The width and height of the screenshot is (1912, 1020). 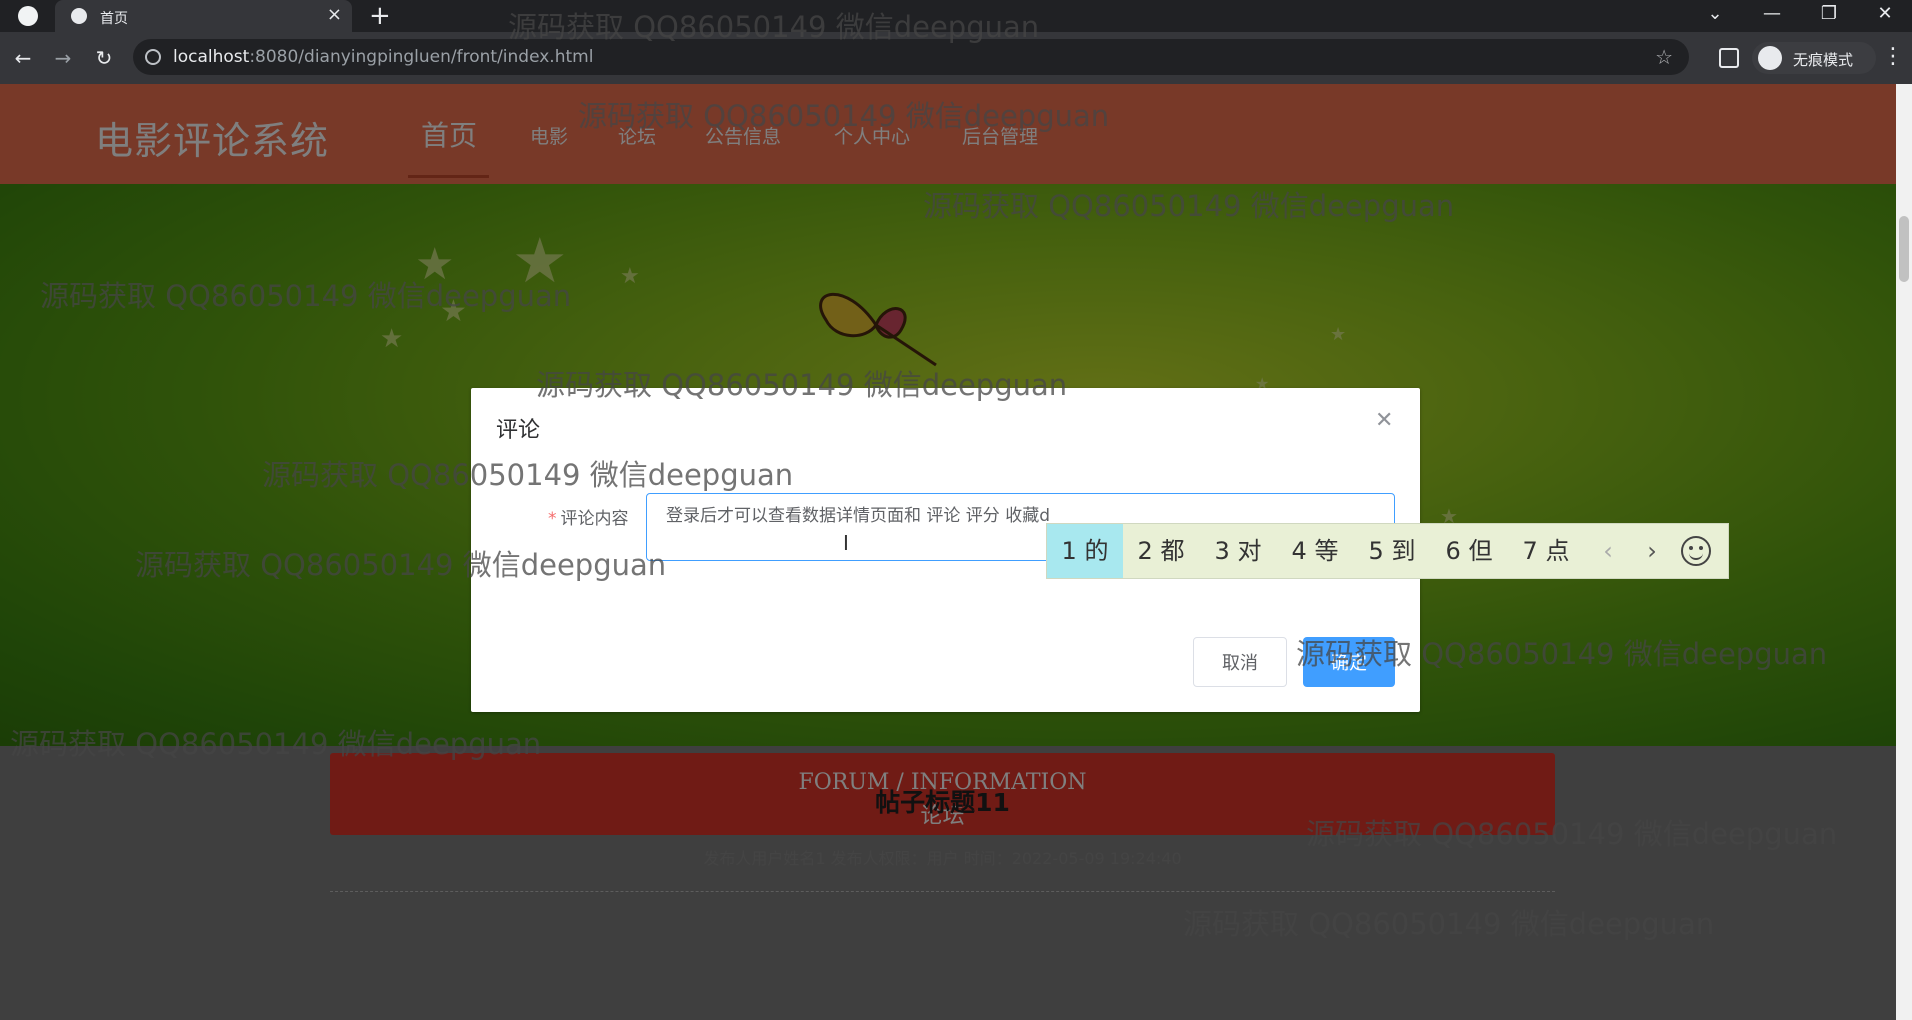 I want to click on browser-profile-icon, so click(x=28, y=16).